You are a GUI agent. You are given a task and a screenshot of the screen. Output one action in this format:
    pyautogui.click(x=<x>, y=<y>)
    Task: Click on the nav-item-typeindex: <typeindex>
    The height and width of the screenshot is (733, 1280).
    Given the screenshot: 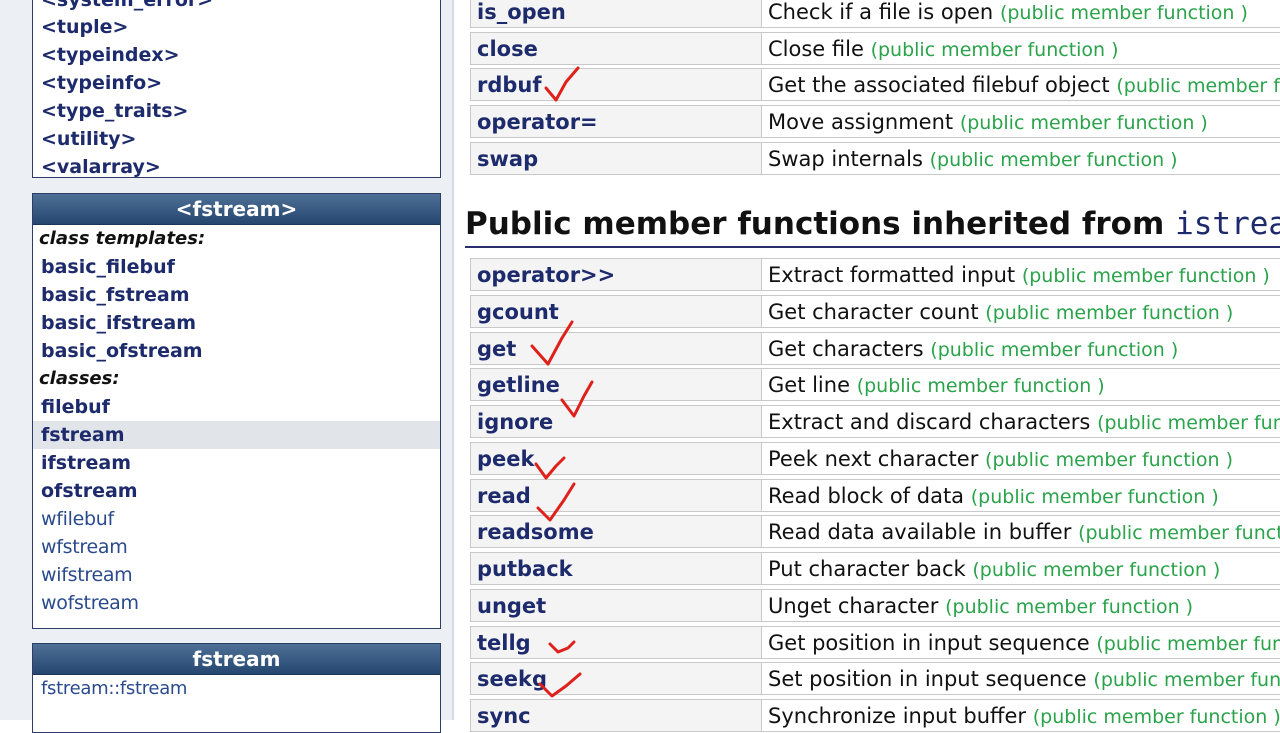 What is the action you would take?
    pyautogui.click(x=236, y=55)
    